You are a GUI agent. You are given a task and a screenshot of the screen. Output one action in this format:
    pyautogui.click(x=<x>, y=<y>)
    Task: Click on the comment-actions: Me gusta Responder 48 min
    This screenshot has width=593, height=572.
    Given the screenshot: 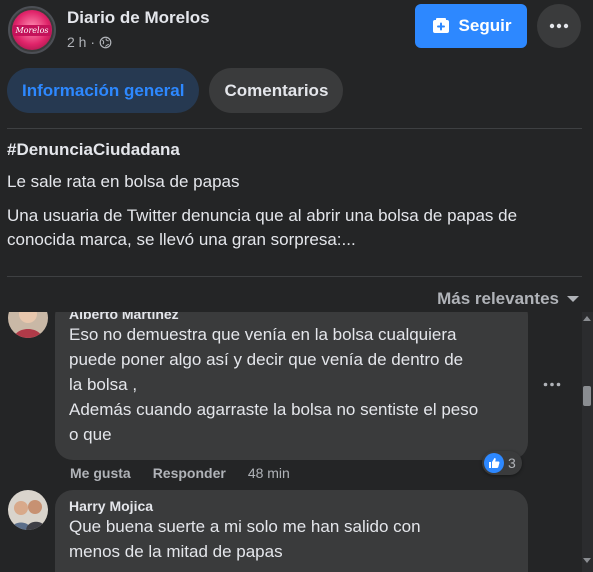 What is the action you would take?
    pyautogui.click(x=180, y=473)
    